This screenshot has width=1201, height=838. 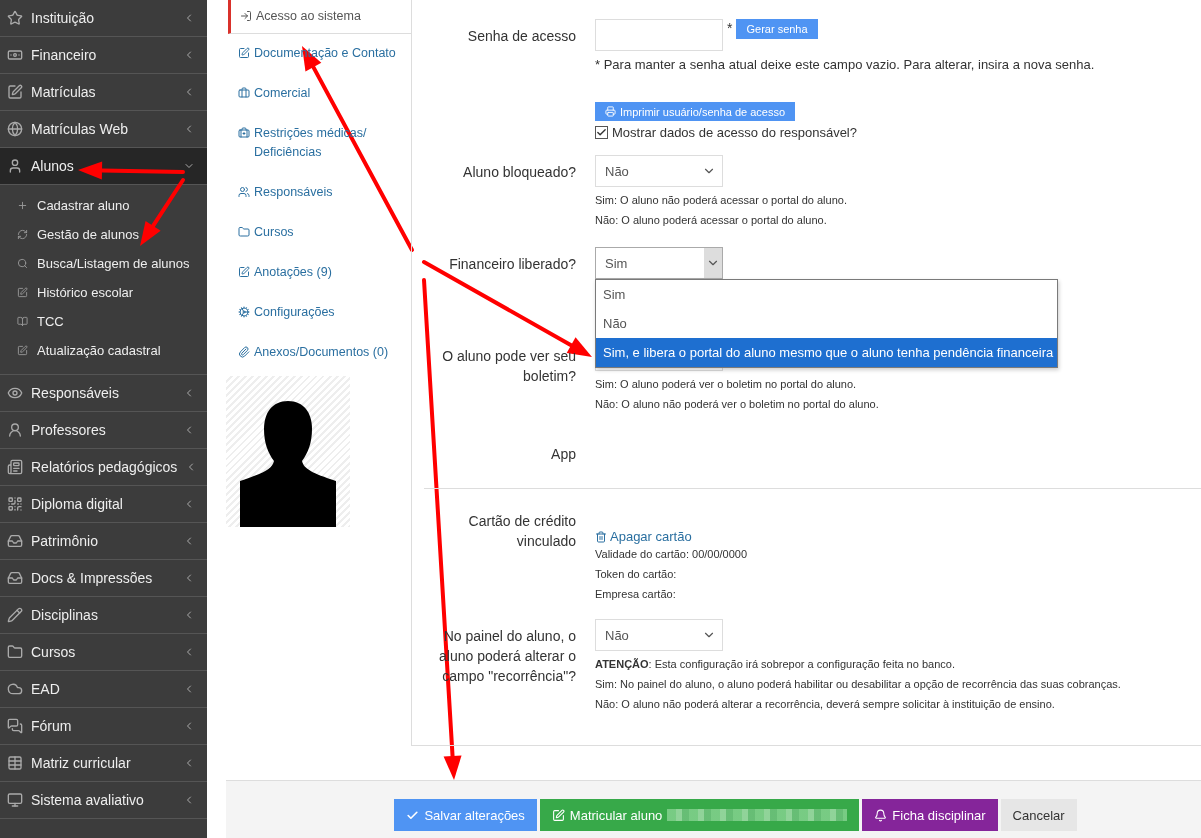 I want to click on tab: Cursos, so click(x=318, y=233).